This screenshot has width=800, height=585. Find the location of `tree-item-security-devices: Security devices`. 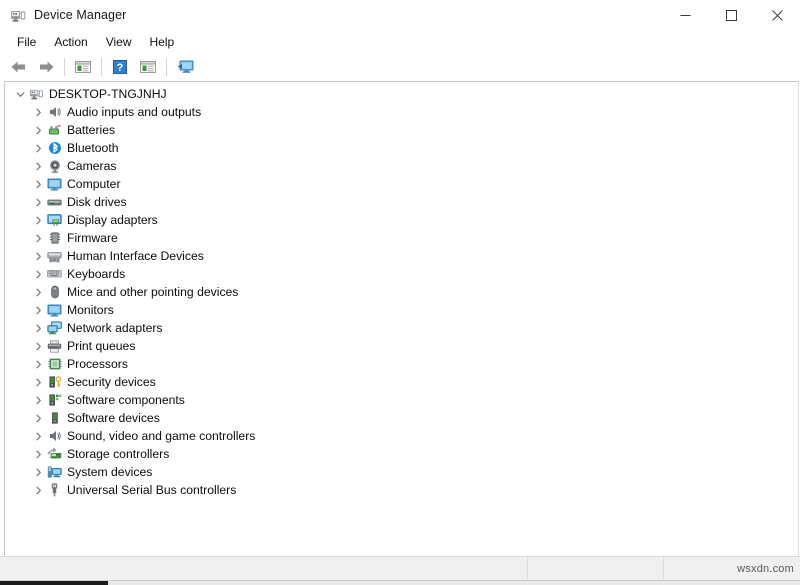

tree-item-security-devices: Security devices is located at coordinates (401, 382).